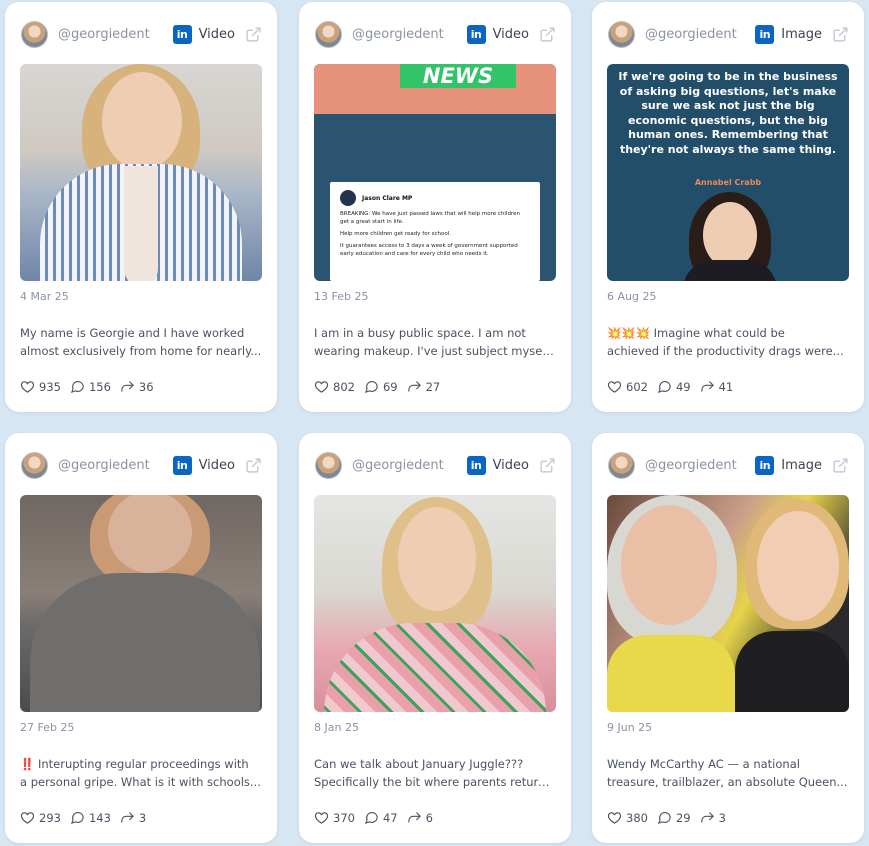  I want to click on likes-count: 293, so click(50, 817).